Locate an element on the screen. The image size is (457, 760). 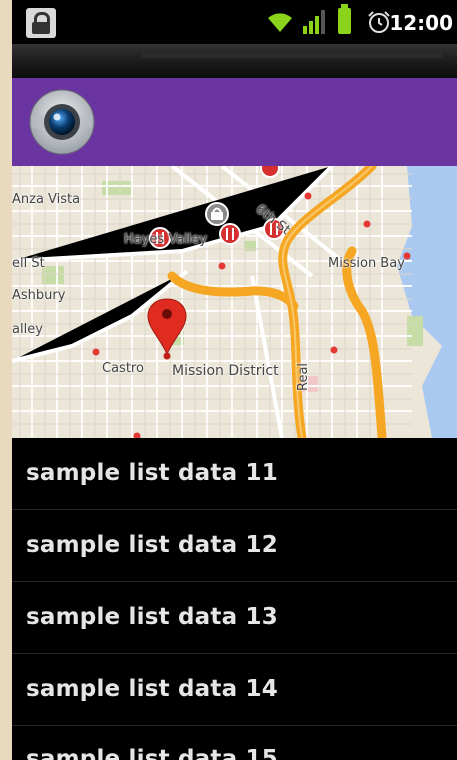
map-label-hayes-valley: Hayes Valley is located at coordinates (166, 239).